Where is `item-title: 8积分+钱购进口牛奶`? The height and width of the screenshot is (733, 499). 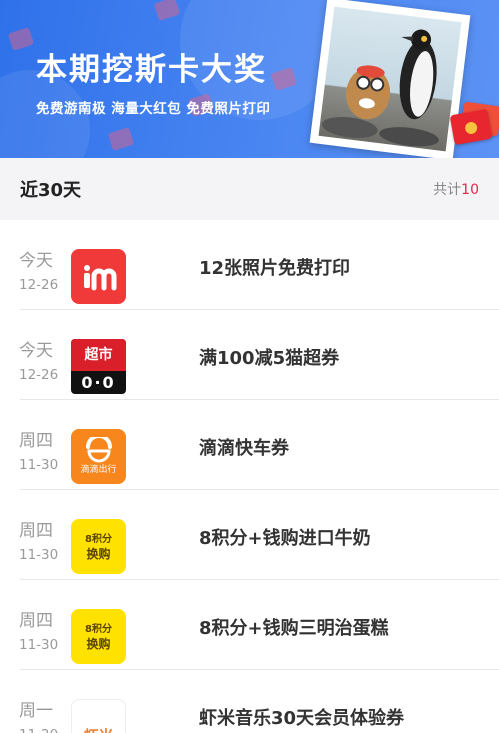
item-title: 8积分+钱购进口牛奶 is located at coordinates (285, 538).